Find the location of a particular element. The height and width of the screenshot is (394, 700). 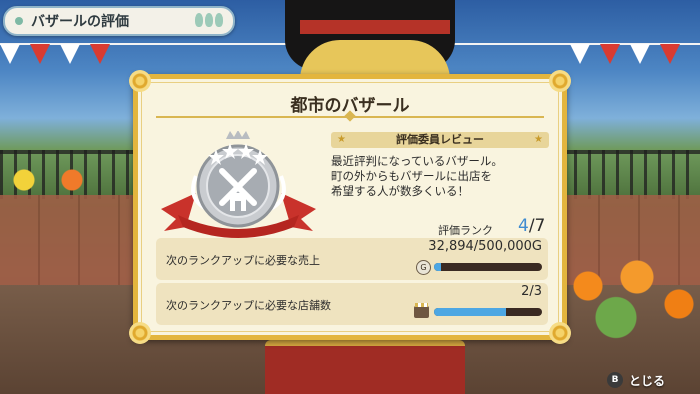

hat-band is located at coordinates (375, 27).